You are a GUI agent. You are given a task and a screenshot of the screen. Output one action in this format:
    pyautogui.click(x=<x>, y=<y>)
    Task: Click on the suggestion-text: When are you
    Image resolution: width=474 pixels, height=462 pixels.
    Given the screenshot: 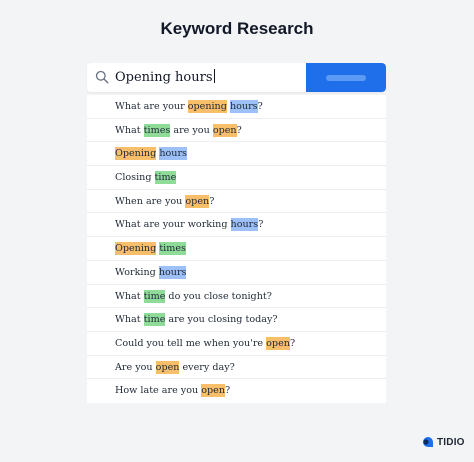 What is the action you would take?
    pyautogui.click(x=150, y=201)
    